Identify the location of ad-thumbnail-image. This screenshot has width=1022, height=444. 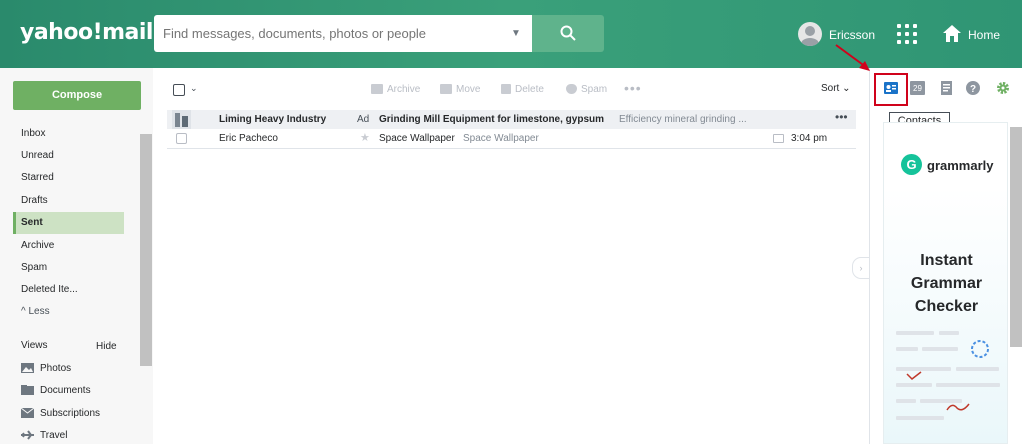
(181, 119).